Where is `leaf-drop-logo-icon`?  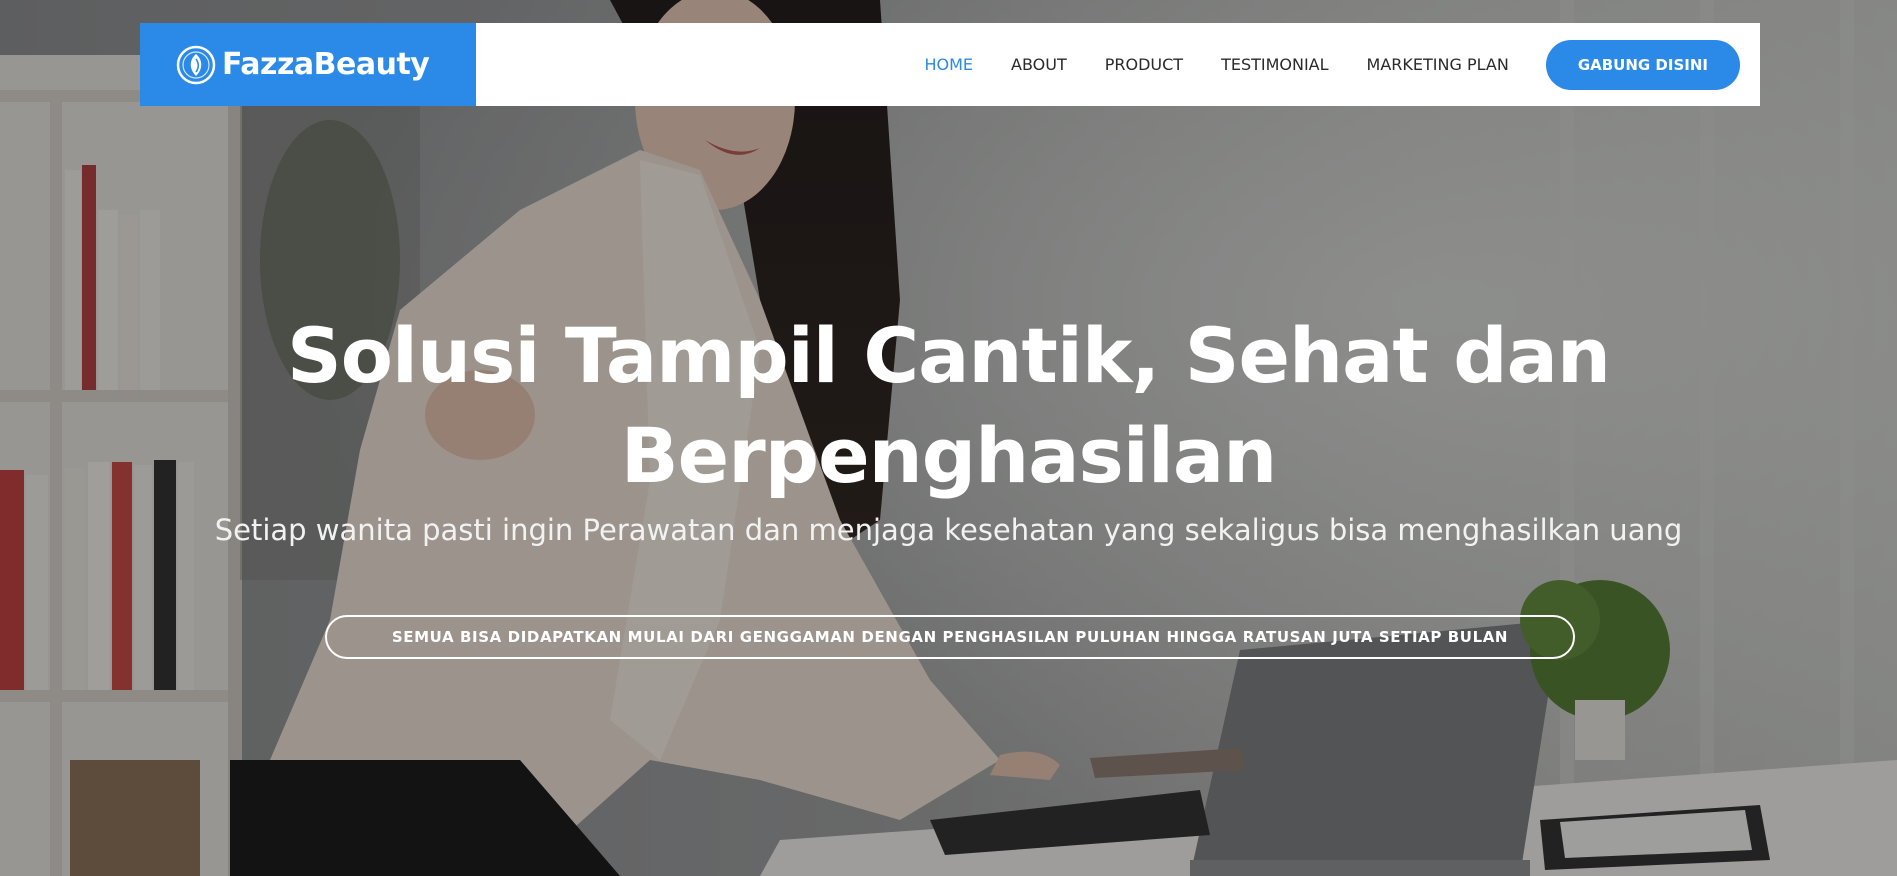 leaf-drop-logo-icon is located at coordinates (196, 65).